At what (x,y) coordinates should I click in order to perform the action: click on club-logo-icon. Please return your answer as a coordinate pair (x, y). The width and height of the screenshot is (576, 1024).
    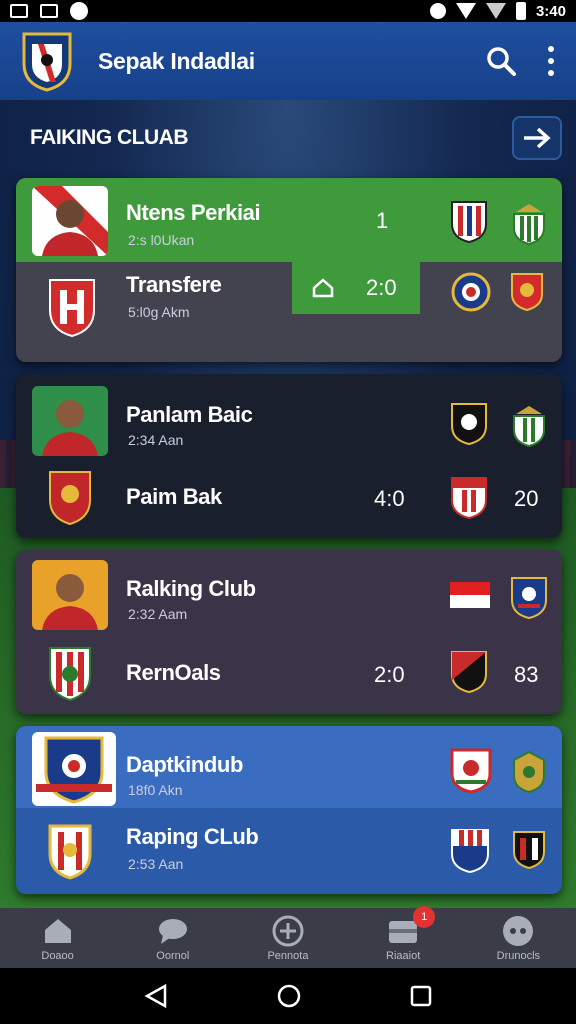
    Looking at the image, I should click on (47, 61).